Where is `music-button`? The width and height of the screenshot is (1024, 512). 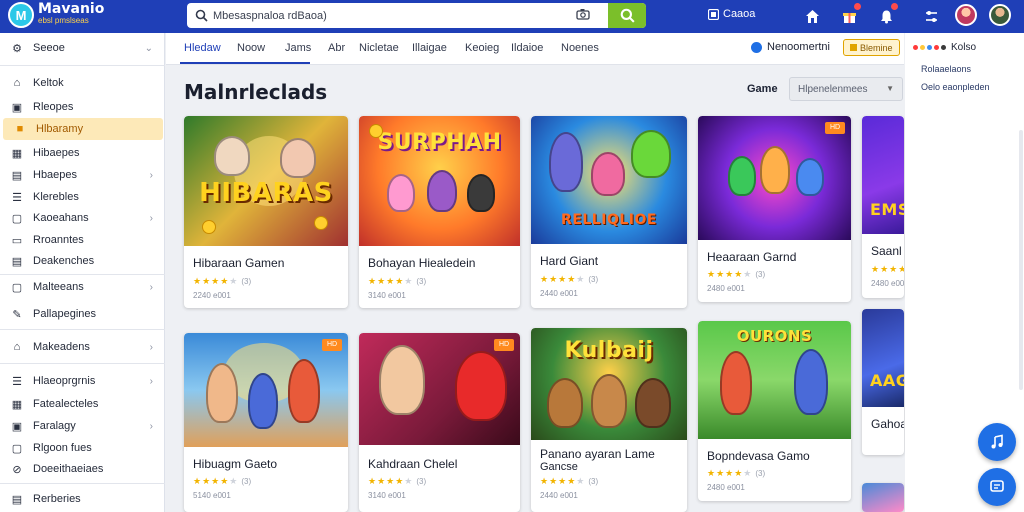 music-button is located at coordinates (997, 442).